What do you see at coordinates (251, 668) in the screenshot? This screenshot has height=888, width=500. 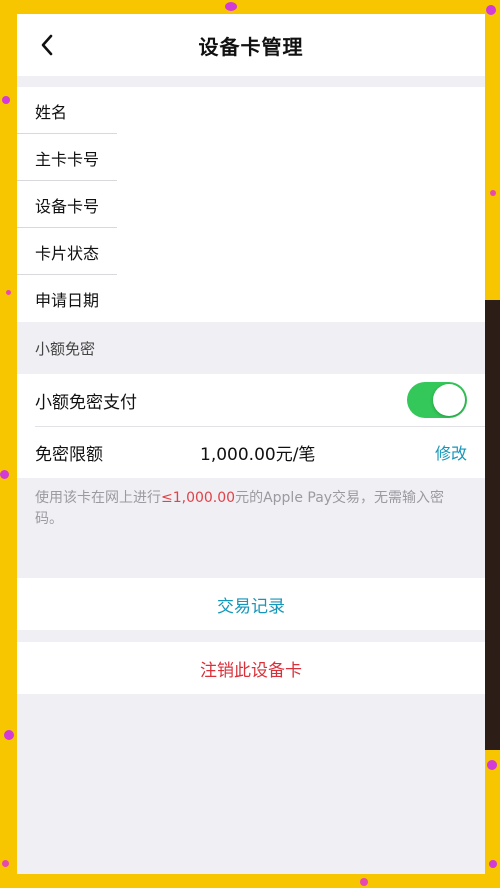 I see `cancel-device-card-button: 注销此设备卡` at bounding box center [251, 668].